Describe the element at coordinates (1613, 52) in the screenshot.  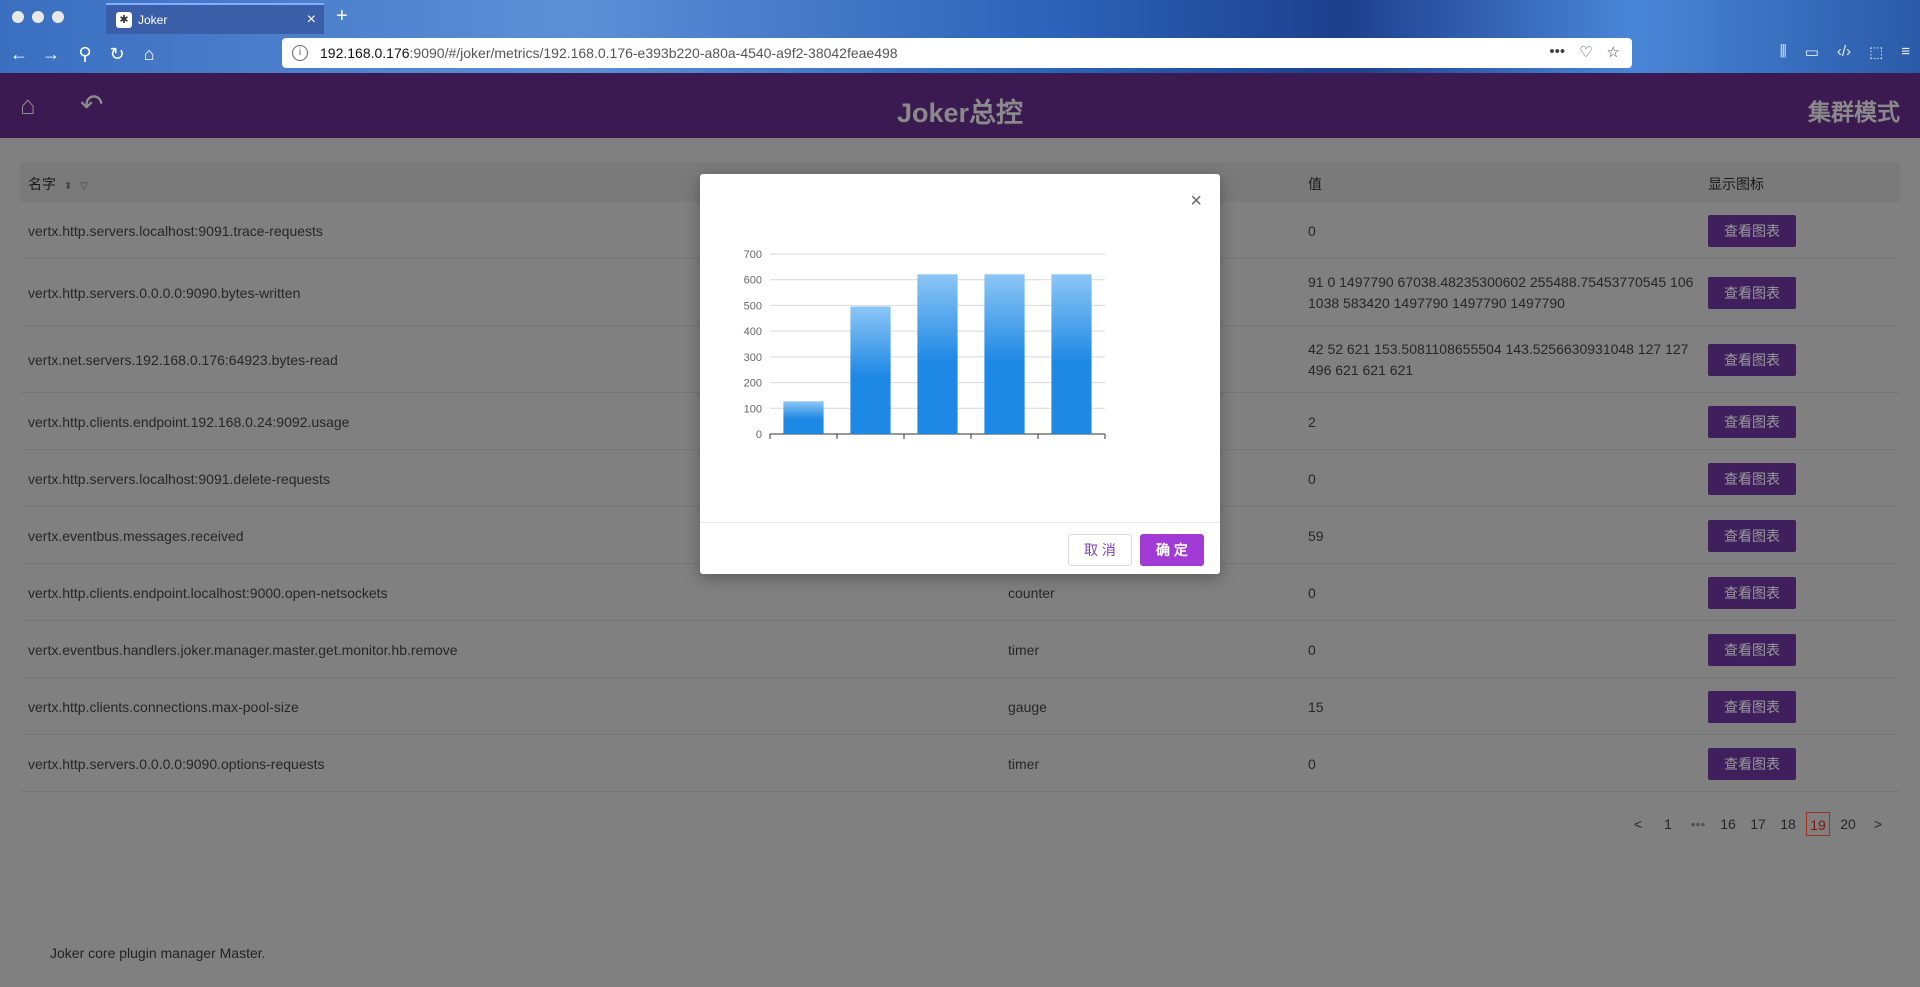
I see `bookmark-star-icon: ☆` at that location.